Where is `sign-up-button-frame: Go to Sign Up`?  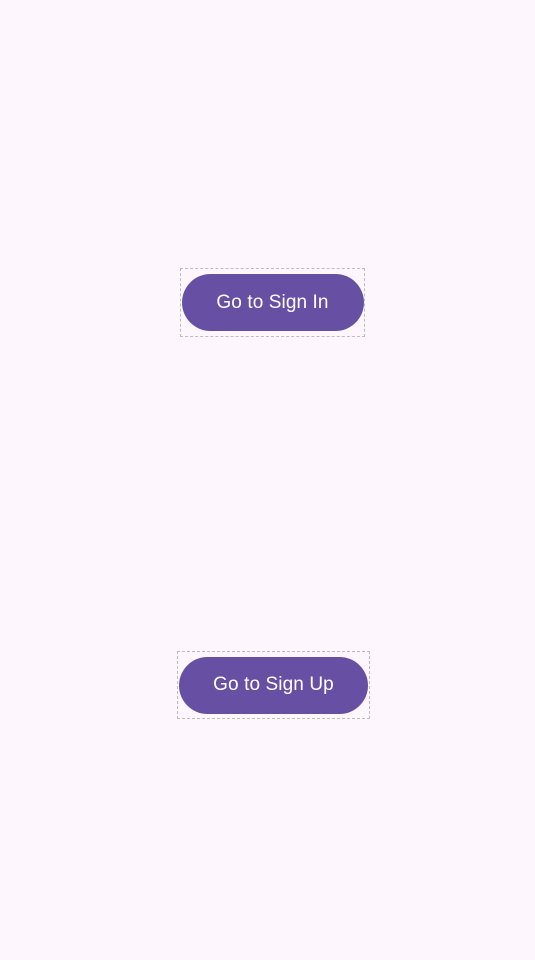
sign-up-button-frame: Go to Sign Up is located at coordinates (273, 685).